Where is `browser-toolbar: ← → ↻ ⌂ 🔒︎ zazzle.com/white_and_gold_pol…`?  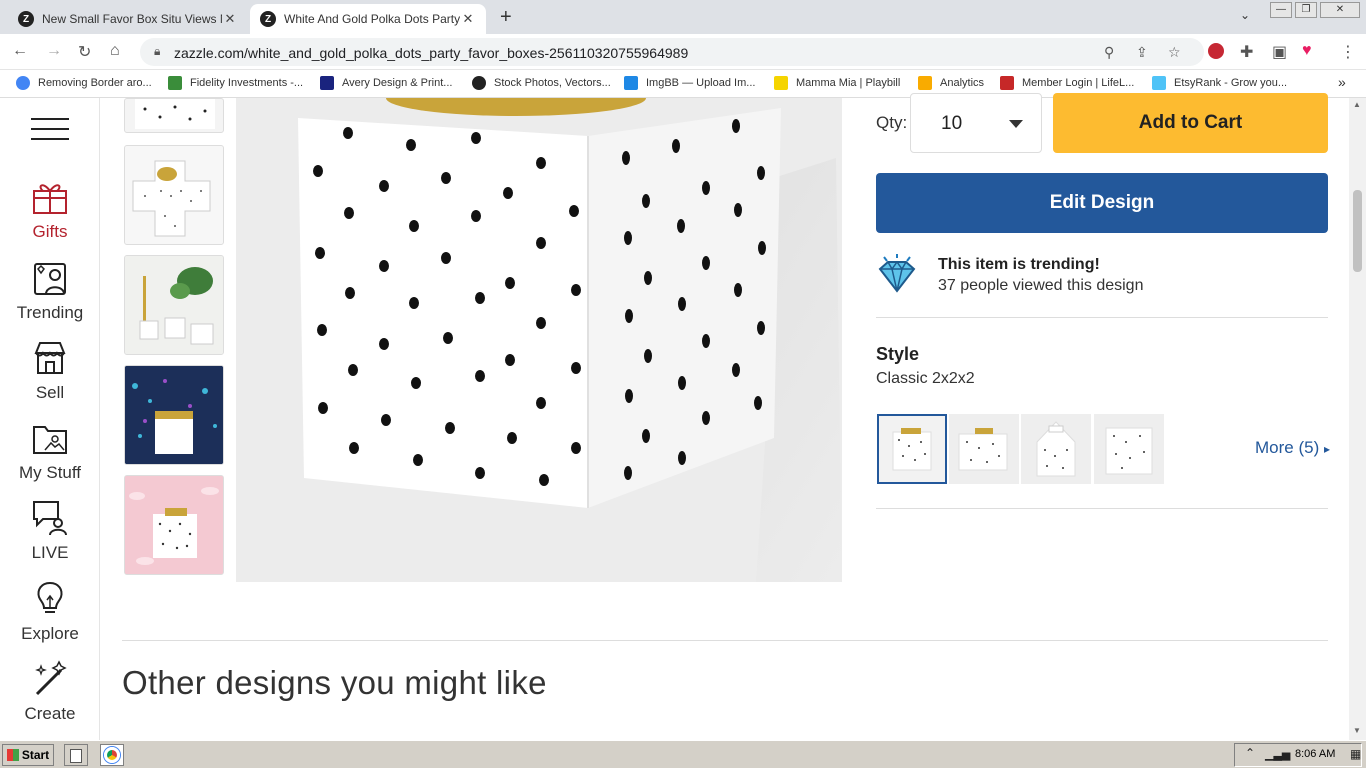 browser-toolbar: ← → ↻ ⌂ 🔒︎ zazzle.com/white_and_gold_pol… is located at coordinates (683, 52).